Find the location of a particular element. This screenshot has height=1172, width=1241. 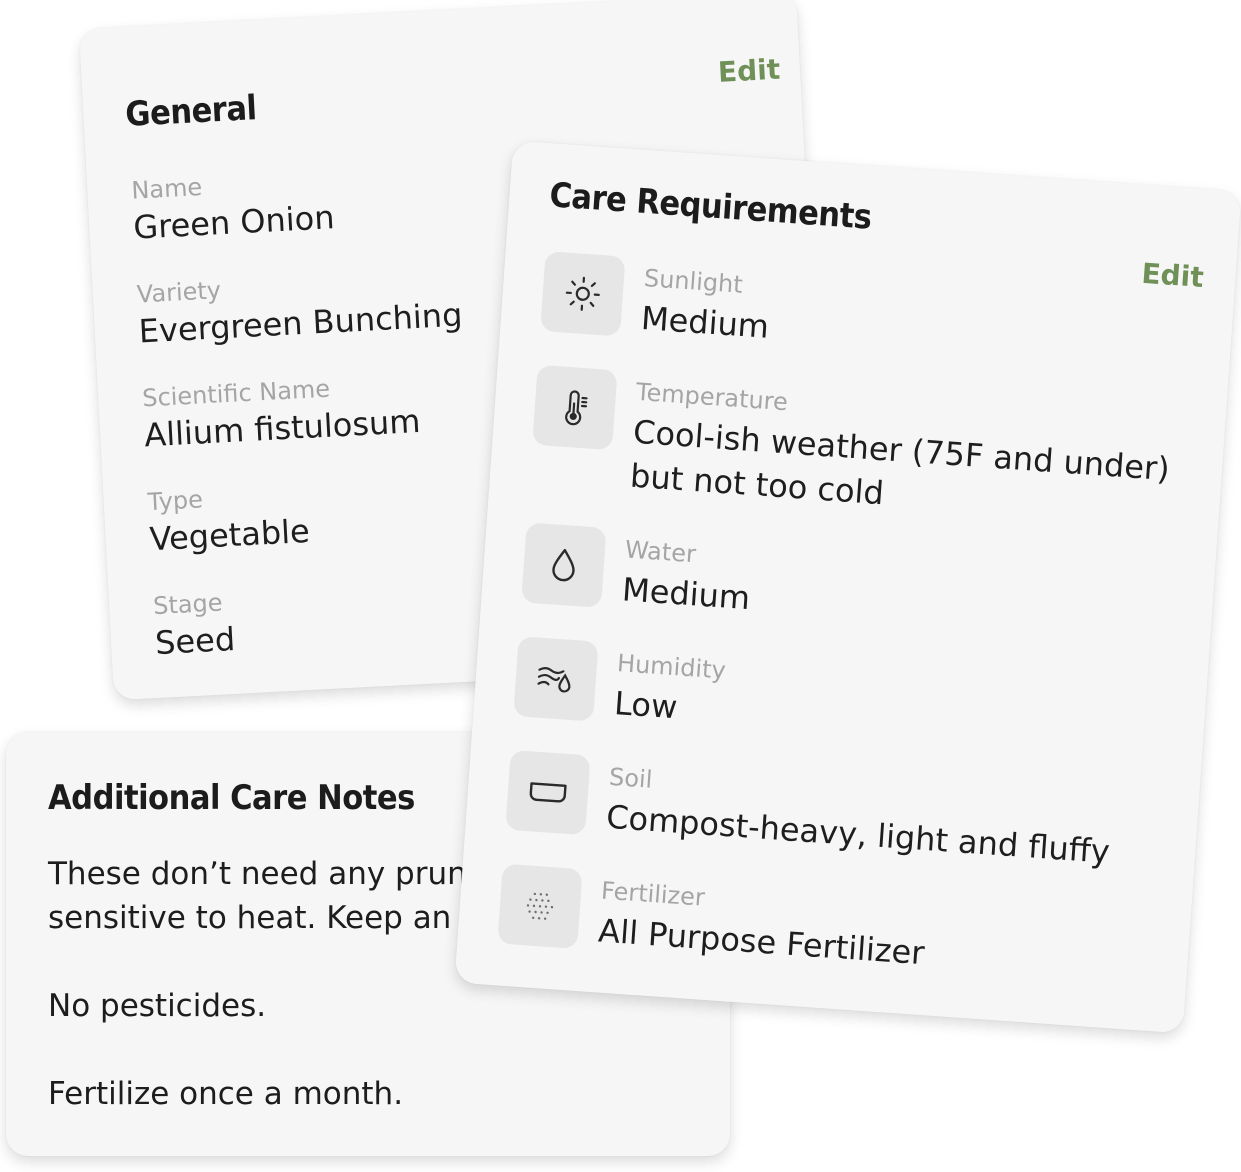

field-value: Seed is located at coordinates (195, 641).